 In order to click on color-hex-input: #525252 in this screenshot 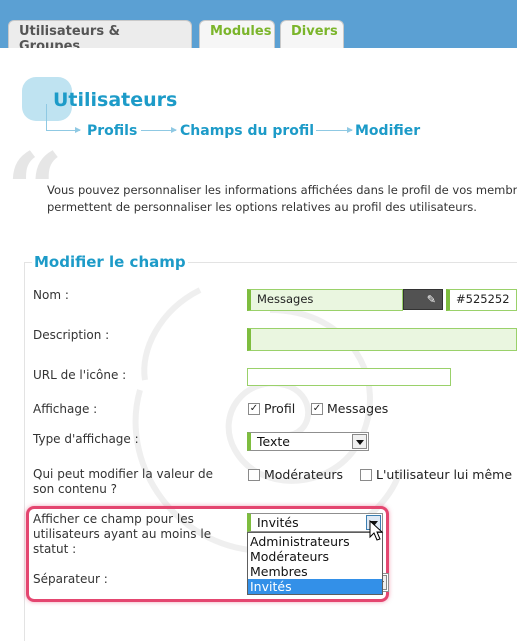, I will do `click(481, 300)`.